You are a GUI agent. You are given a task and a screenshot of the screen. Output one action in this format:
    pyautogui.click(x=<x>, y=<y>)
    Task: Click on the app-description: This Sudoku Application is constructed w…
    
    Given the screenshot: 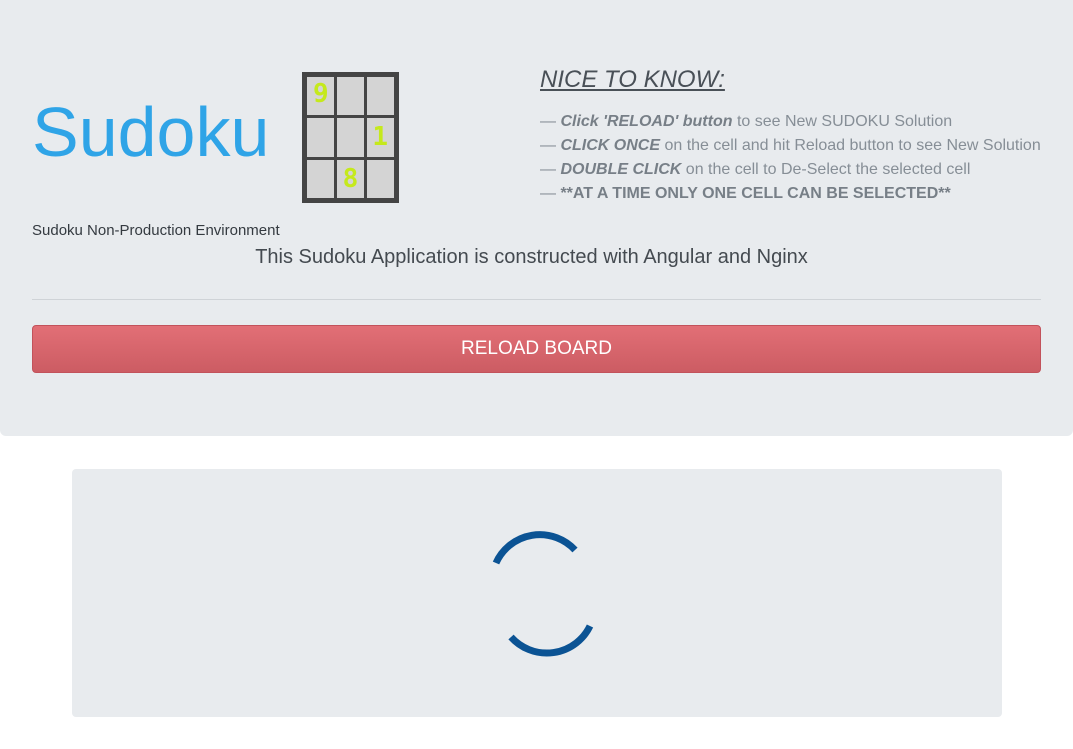 What is the action you would take?
    pyautogui.click(x=531, y=257)
    